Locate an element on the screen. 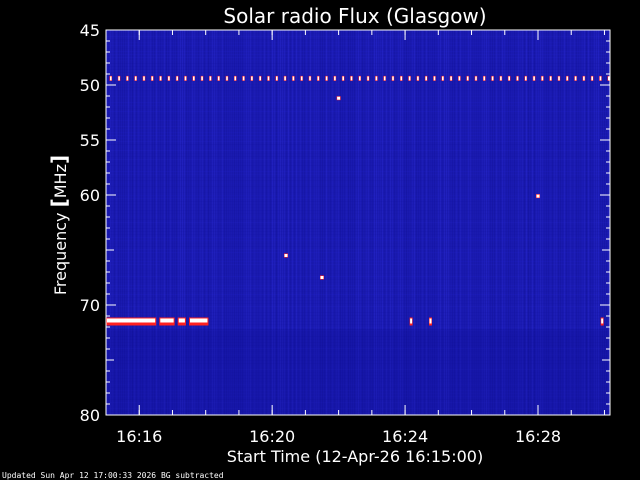 This screenshot has height=480, width=640. x-tick-label: 16:20 is located at coordinates (272, 436).